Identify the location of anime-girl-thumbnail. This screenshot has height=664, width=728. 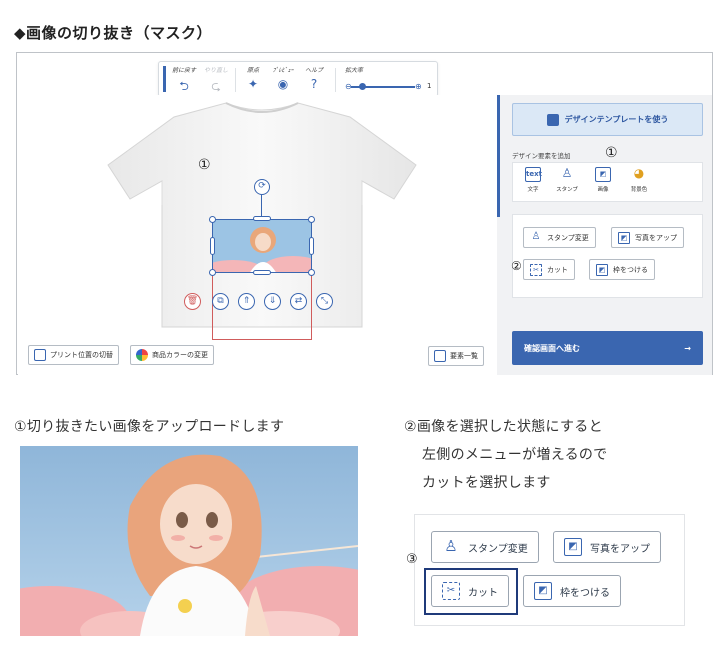
(262, 246).